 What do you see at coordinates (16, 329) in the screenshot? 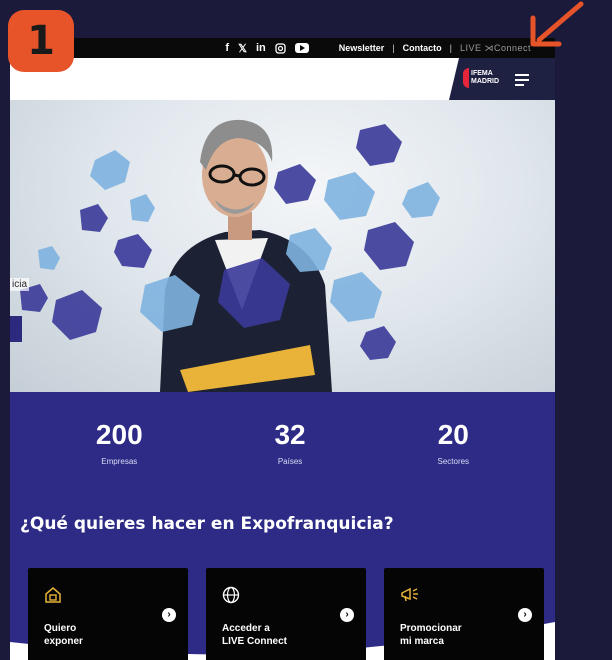
I see `hero-prev-tab` at bounding box center [16, 329].